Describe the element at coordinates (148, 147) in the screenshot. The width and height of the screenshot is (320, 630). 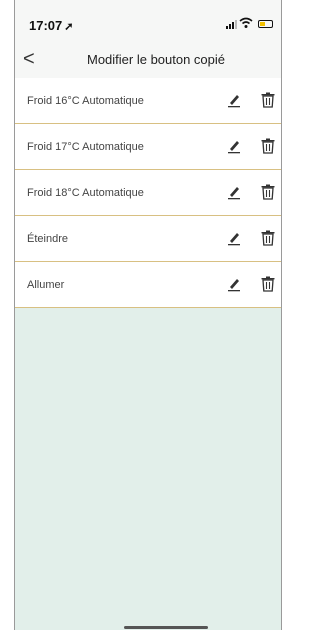
I see `list-item: Froid 17°C Automatique` at that location.